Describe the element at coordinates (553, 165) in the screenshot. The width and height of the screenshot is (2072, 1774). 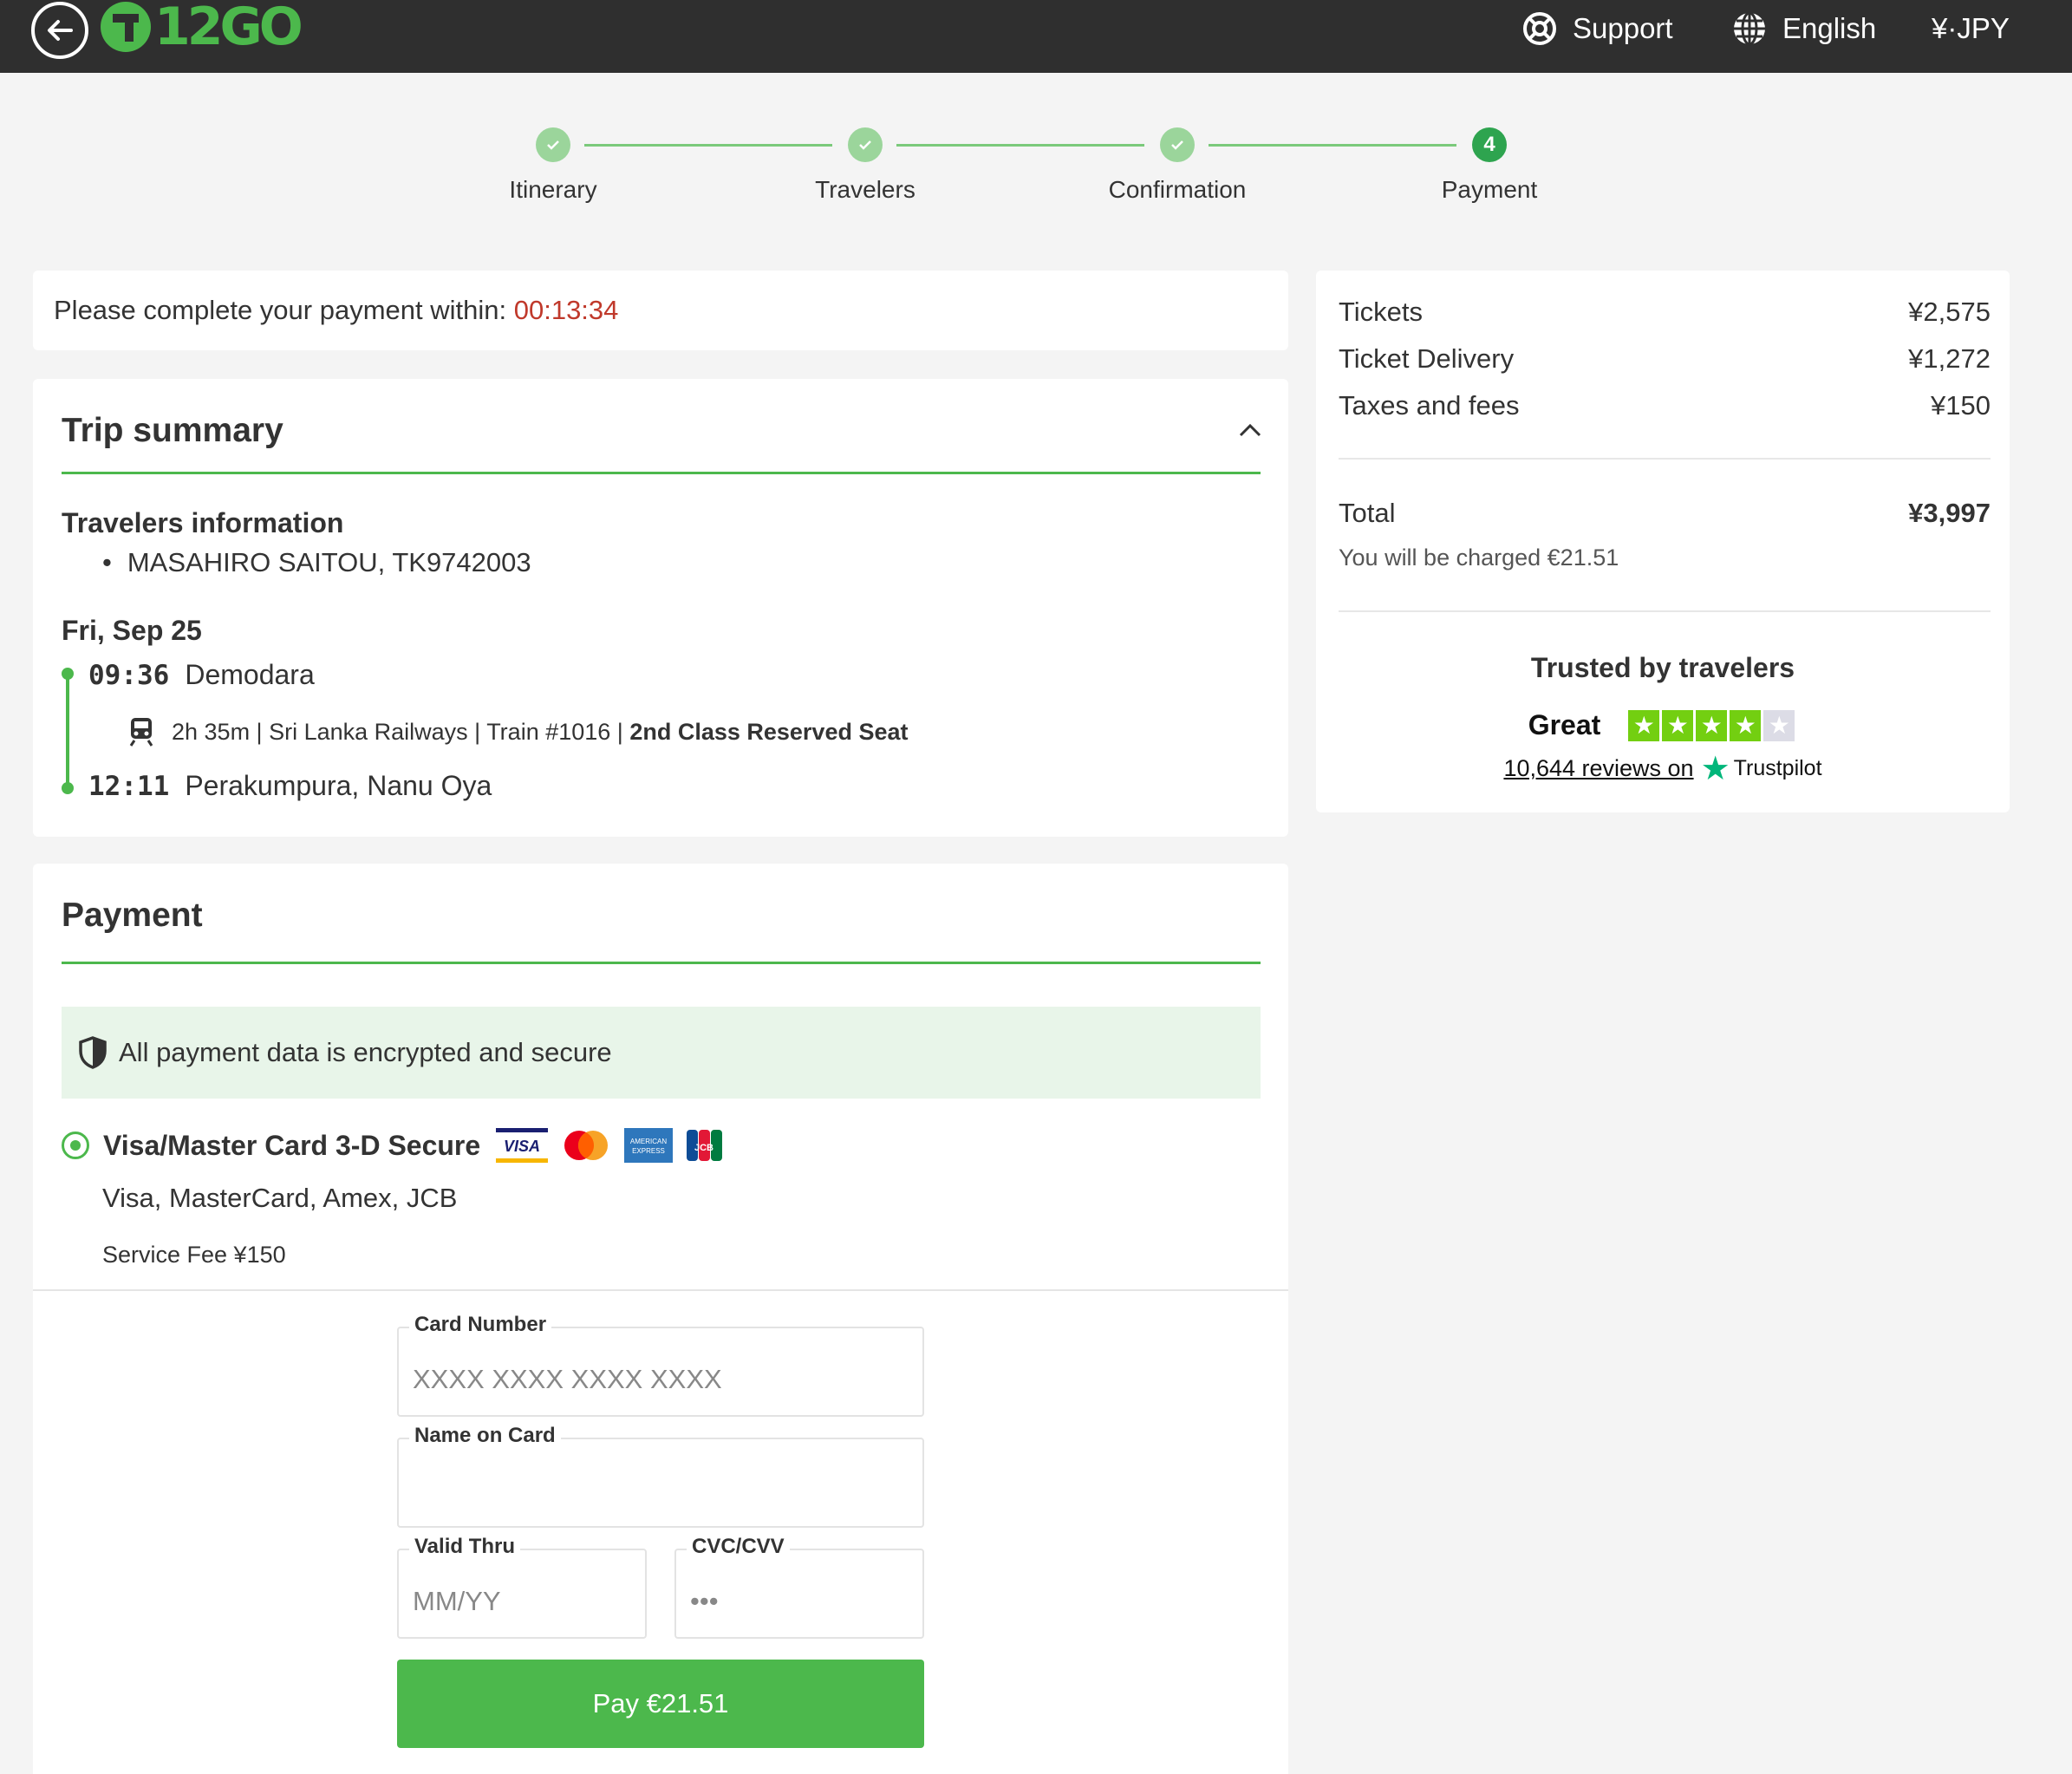
I see `step-itinerary: Itinerary` at that location.